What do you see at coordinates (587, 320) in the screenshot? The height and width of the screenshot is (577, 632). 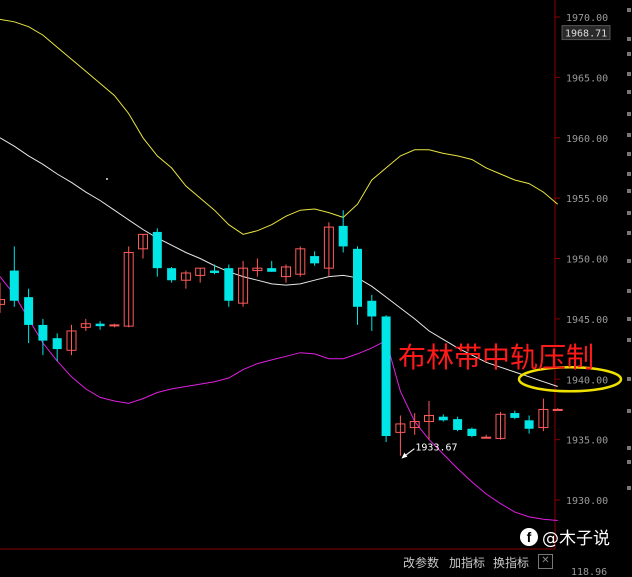 I see `y-tick-label: 1945.00` at bounding box center [587, 320].